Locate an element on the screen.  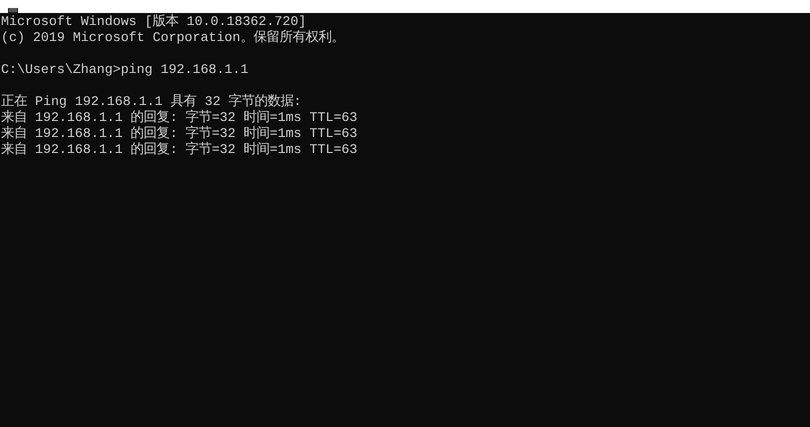
console-line: (c) 2019 Microsoft Corporation。保留所有权利。 is located at coordinates (172, 38).